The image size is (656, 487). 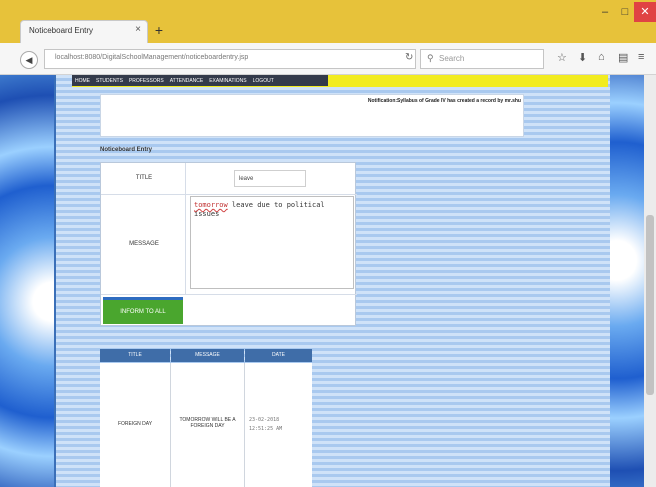 I want to click on tab-close-icon: ×, so click(x=138, y=29).